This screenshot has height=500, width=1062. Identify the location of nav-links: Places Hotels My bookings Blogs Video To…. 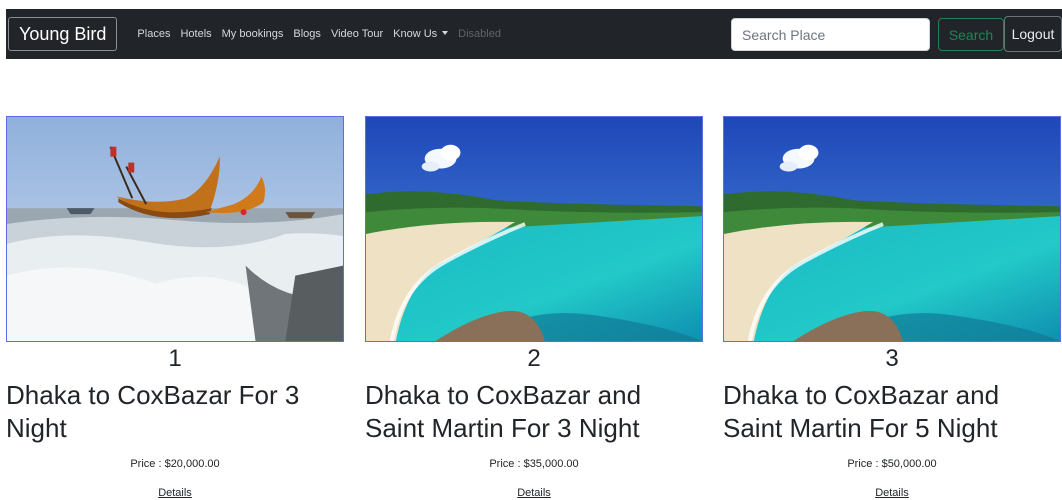
(324, 34).